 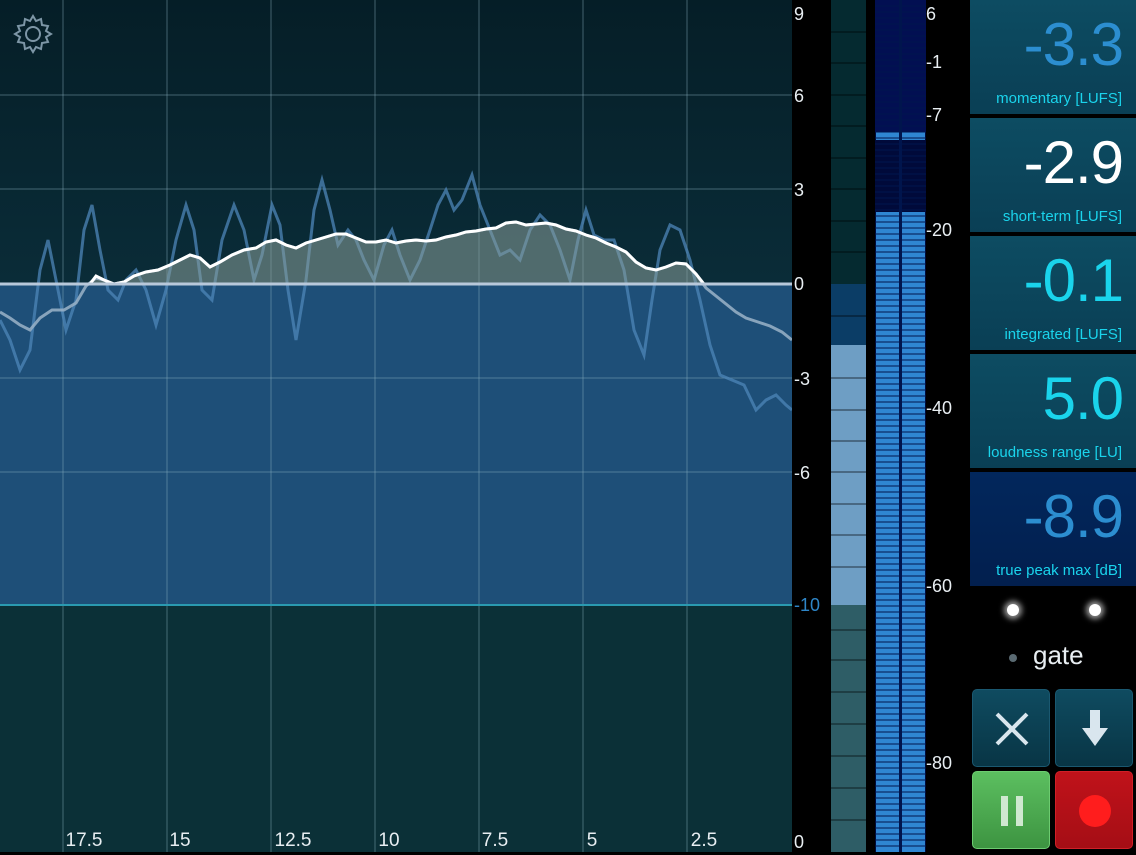 What do you see at coordinates (799, 14) in the screenshot?
I see `y-tick-label: 9` at bounding box center [799, 14].